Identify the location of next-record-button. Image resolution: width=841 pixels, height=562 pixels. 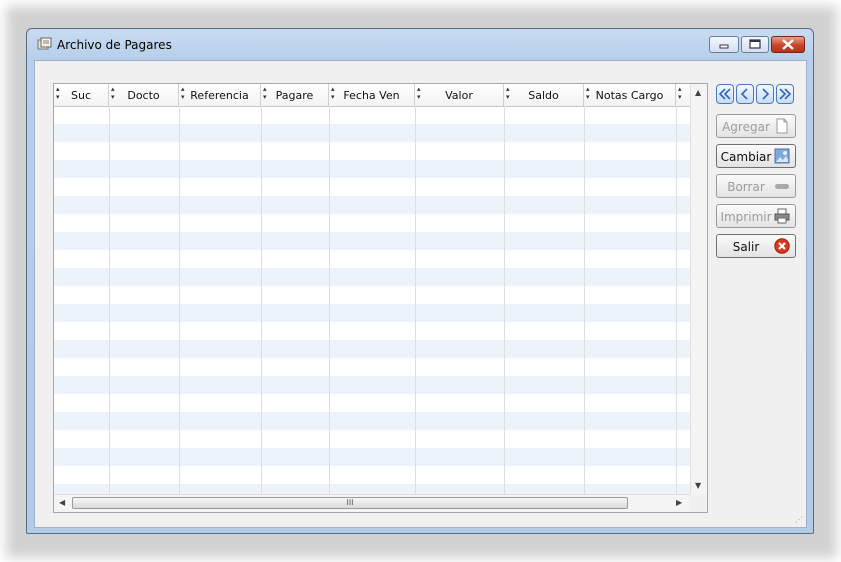
(765, 94).